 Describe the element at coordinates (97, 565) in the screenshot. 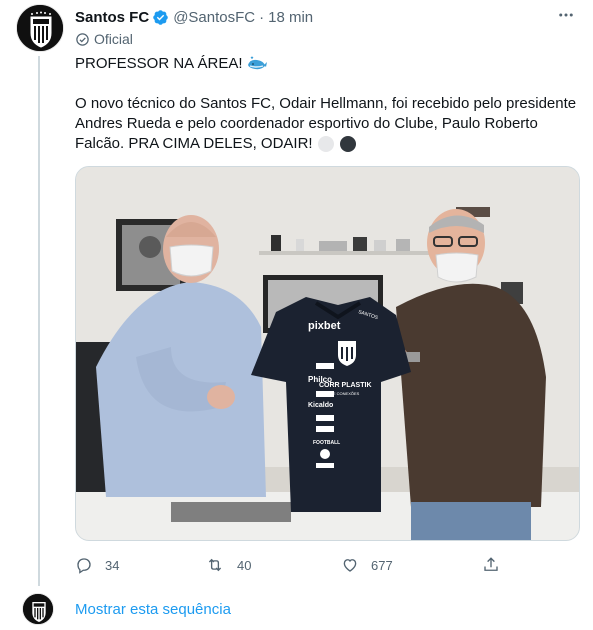

I see `reply-button: 34` at that location.